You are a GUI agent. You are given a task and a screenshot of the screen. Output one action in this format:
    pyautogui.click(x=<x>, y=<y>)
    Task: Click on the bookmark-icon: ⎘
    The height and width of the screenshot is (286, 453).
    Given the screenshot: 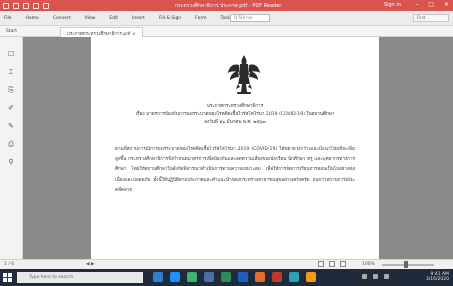 What is the action you would take?
    pyautogui.click(x=11, y=90)
    